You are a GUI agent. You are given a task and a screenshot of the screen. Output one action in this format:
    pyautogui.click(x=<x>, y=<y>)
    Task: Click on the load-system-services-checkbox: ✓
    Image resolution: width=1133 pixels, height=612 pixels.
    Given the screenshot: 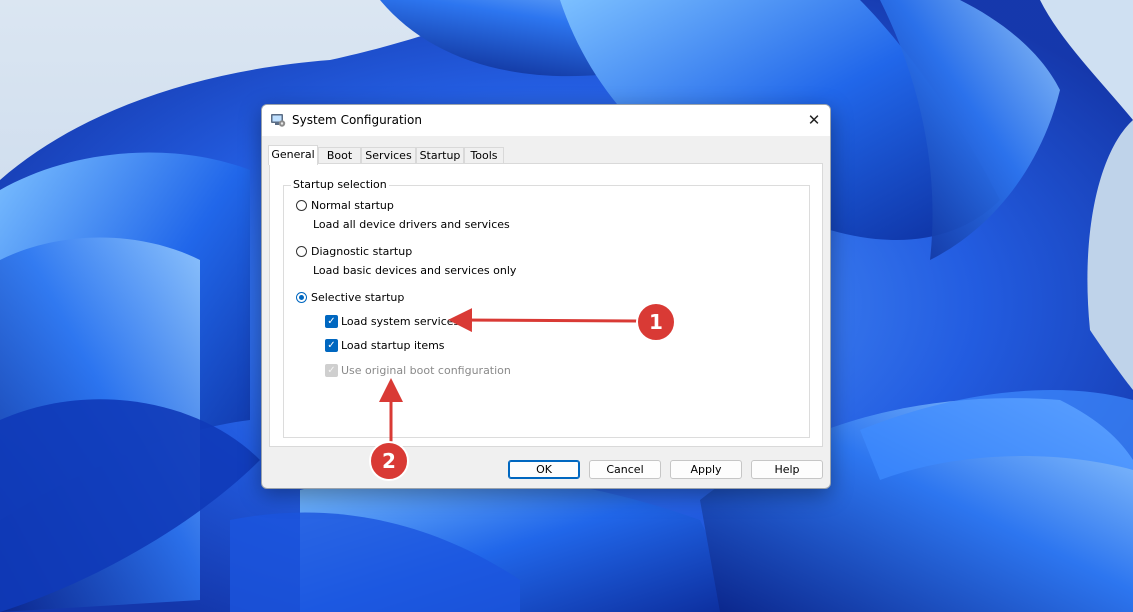 What is the action you would take?
    pyautogui.click(x=331, y=321)
    